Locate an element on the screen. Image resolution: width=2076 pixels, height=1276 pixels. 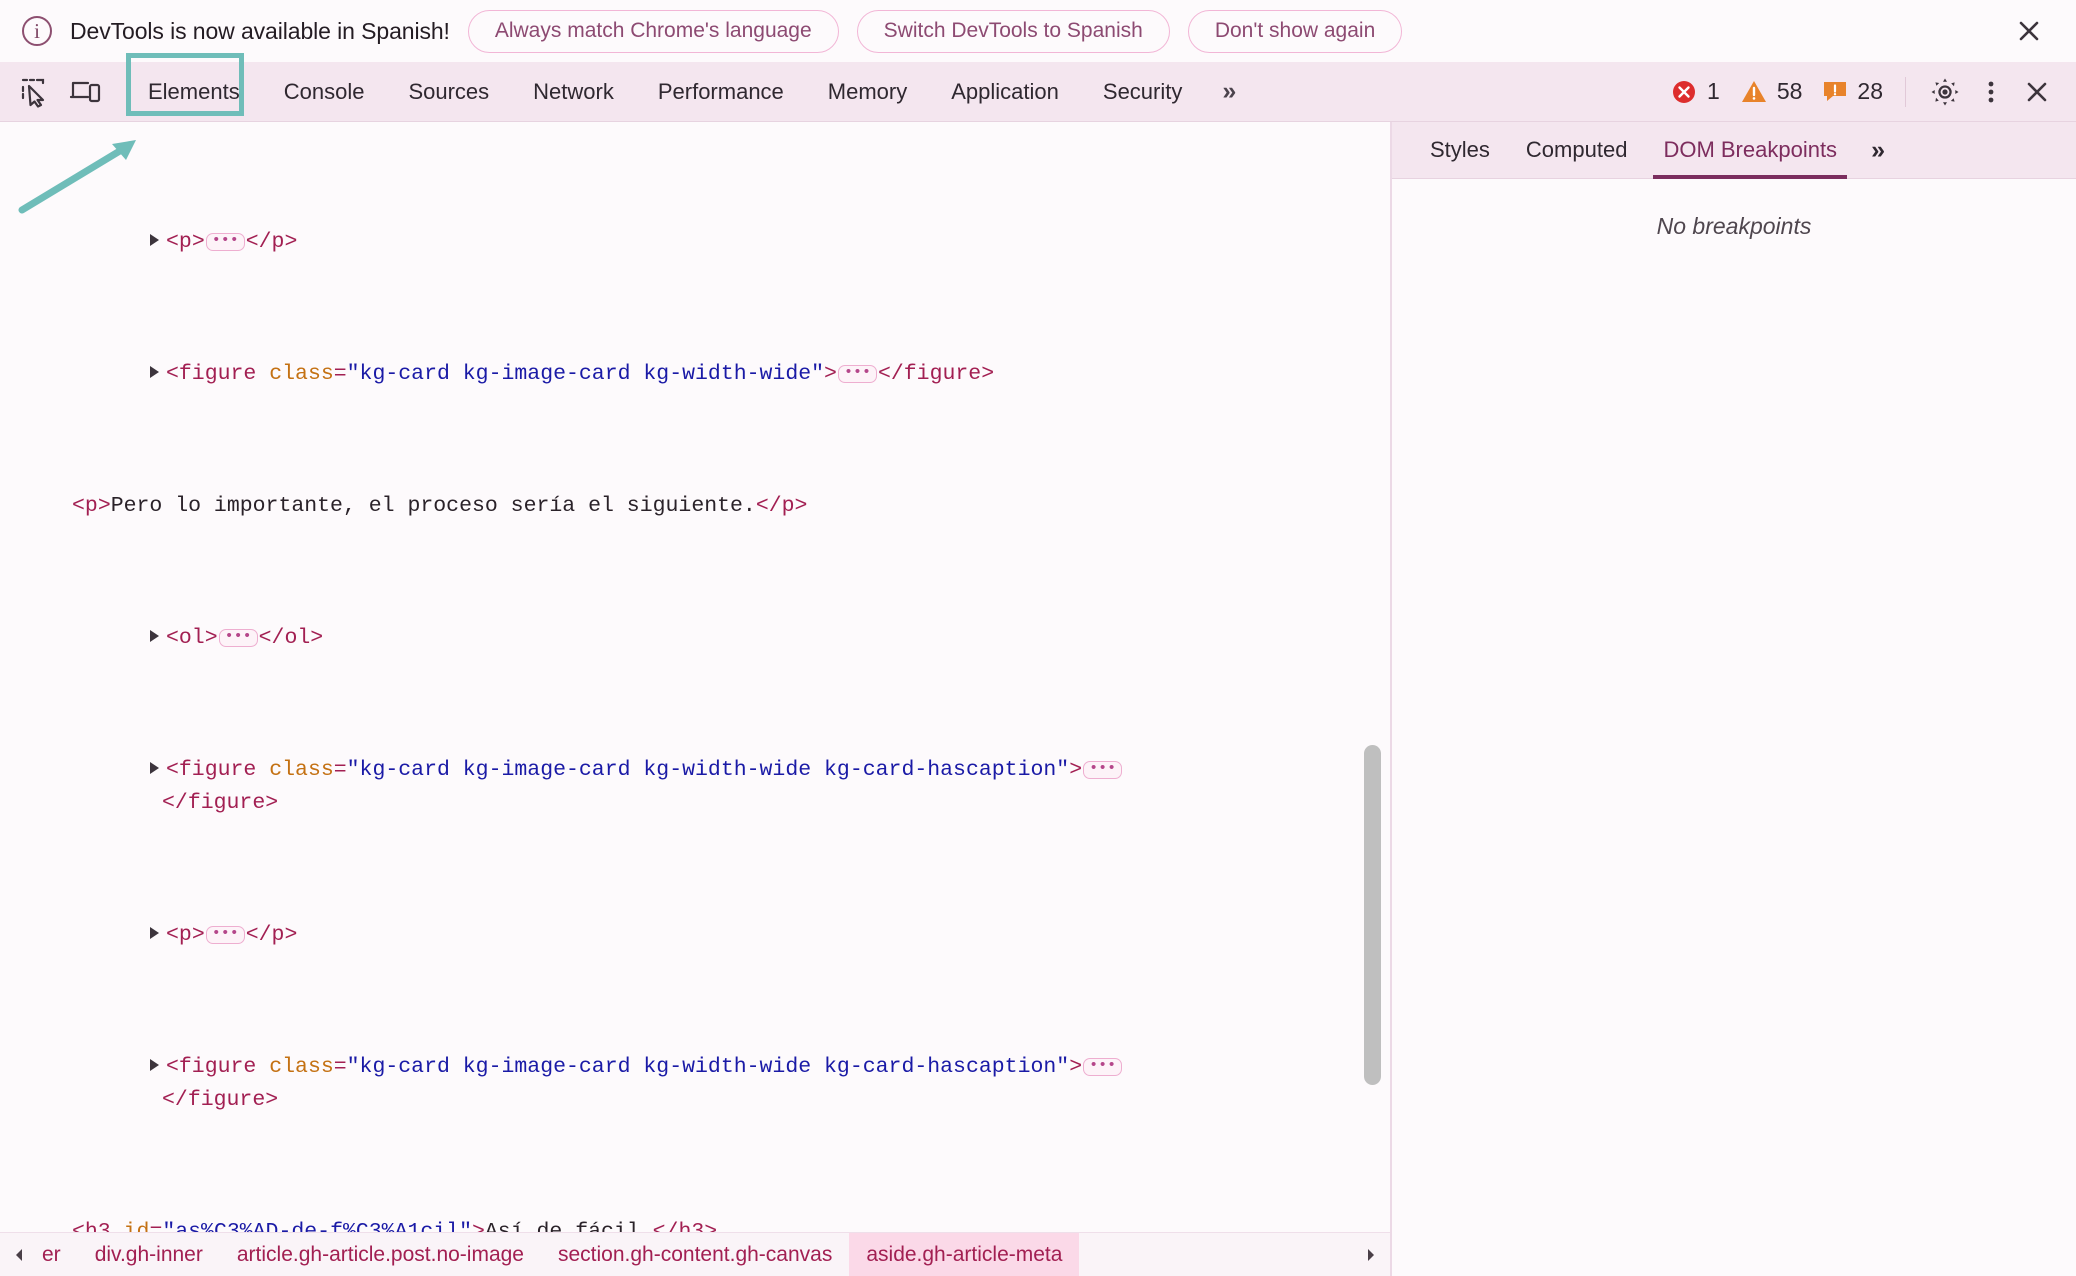
gear-icon is located at coordinates (1945, 92).